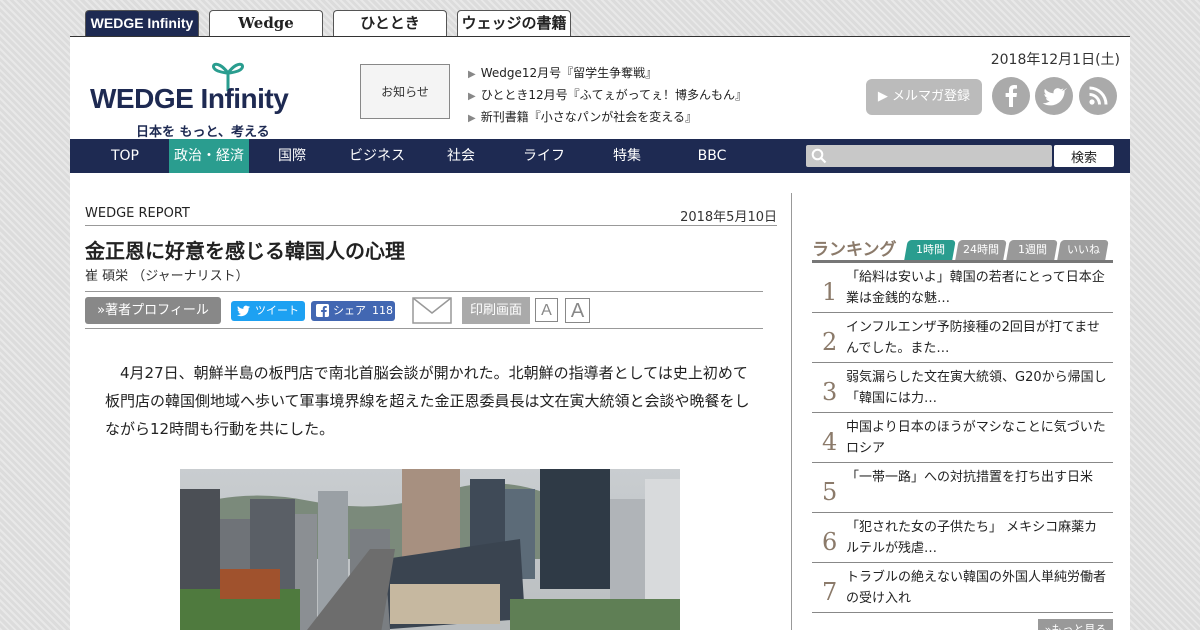  I want to click on mail-icon, so click(432, 310).